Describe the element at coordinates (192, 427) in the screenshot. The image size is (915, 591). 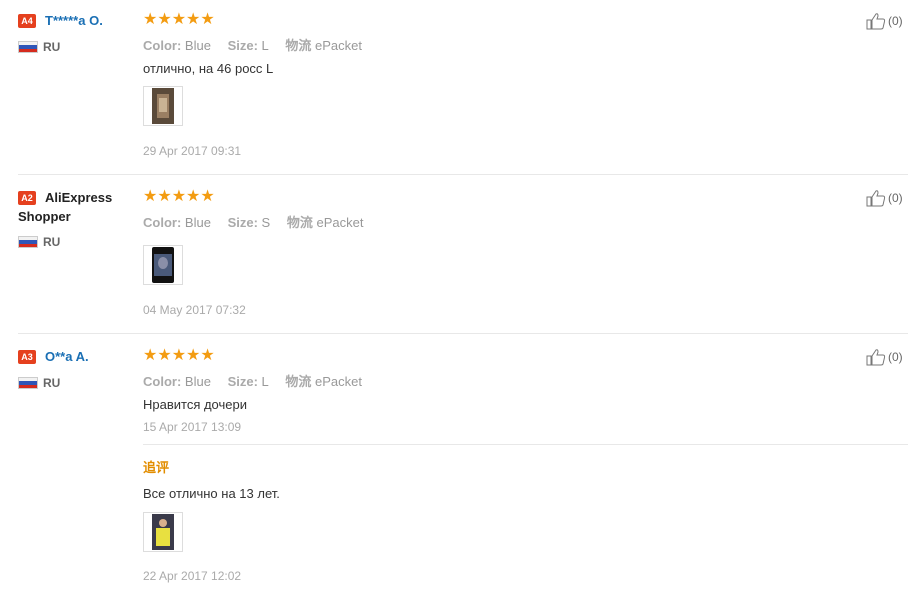
I see `review-date: 15 Apr 2017 13:09` at that location.